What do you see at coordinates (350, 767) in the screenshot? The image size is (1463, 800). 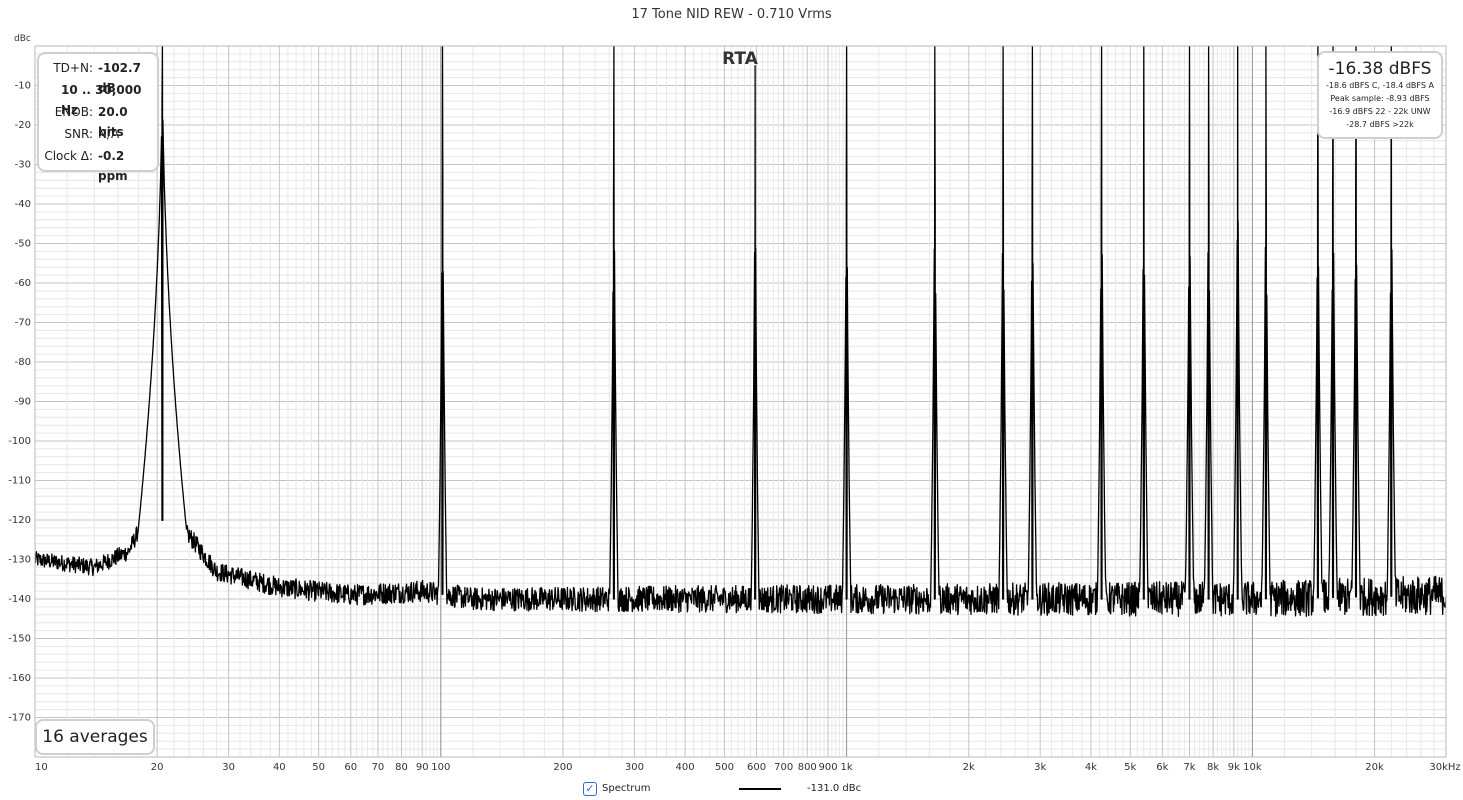 I see `x-tick-label: 60` at bounding box center [350, 767].